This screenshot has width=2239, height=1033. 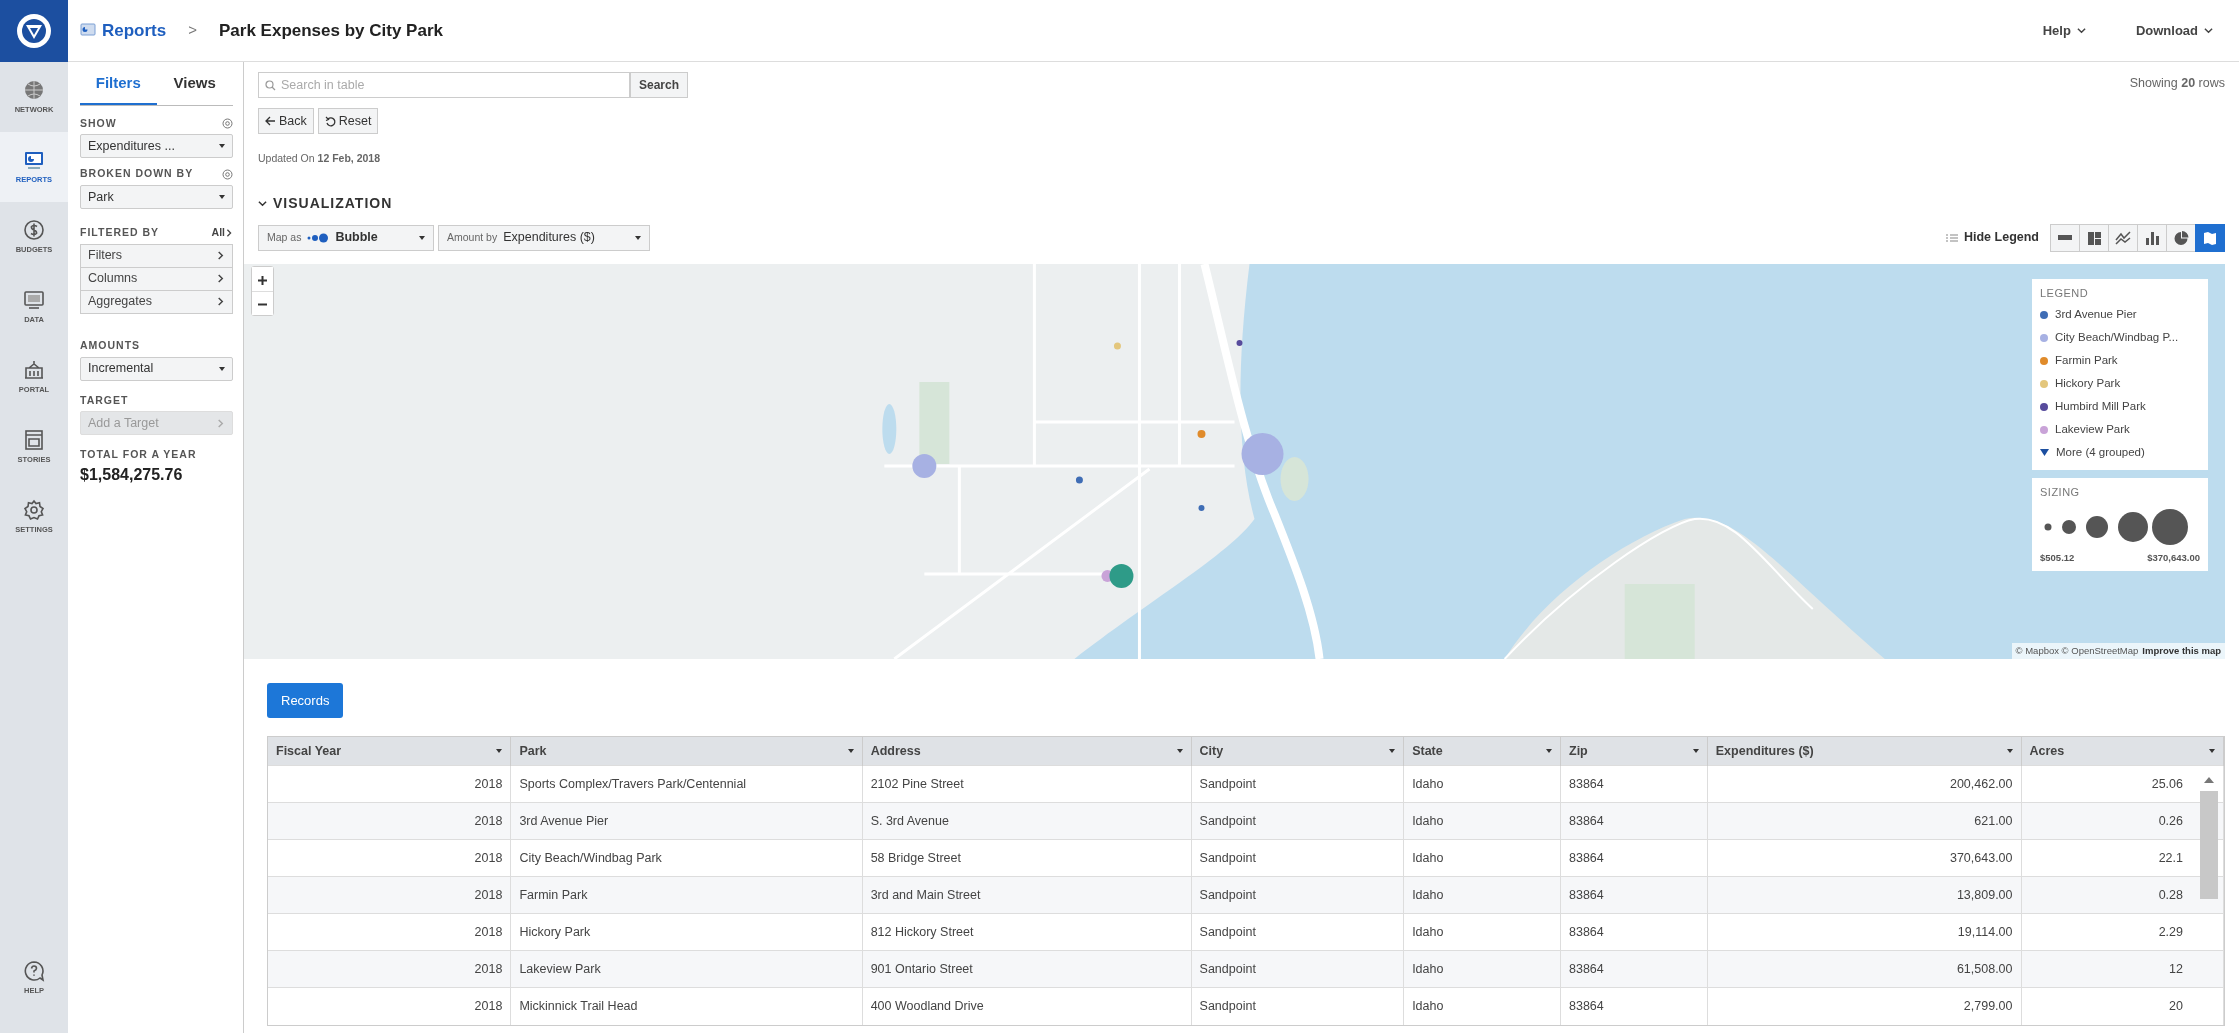 What do you see at coordinates (2077, 650) in the screenshot?
I see `map-attribution: © Mapbox © OpenStreetMap` at bounding box center [2077, 650].